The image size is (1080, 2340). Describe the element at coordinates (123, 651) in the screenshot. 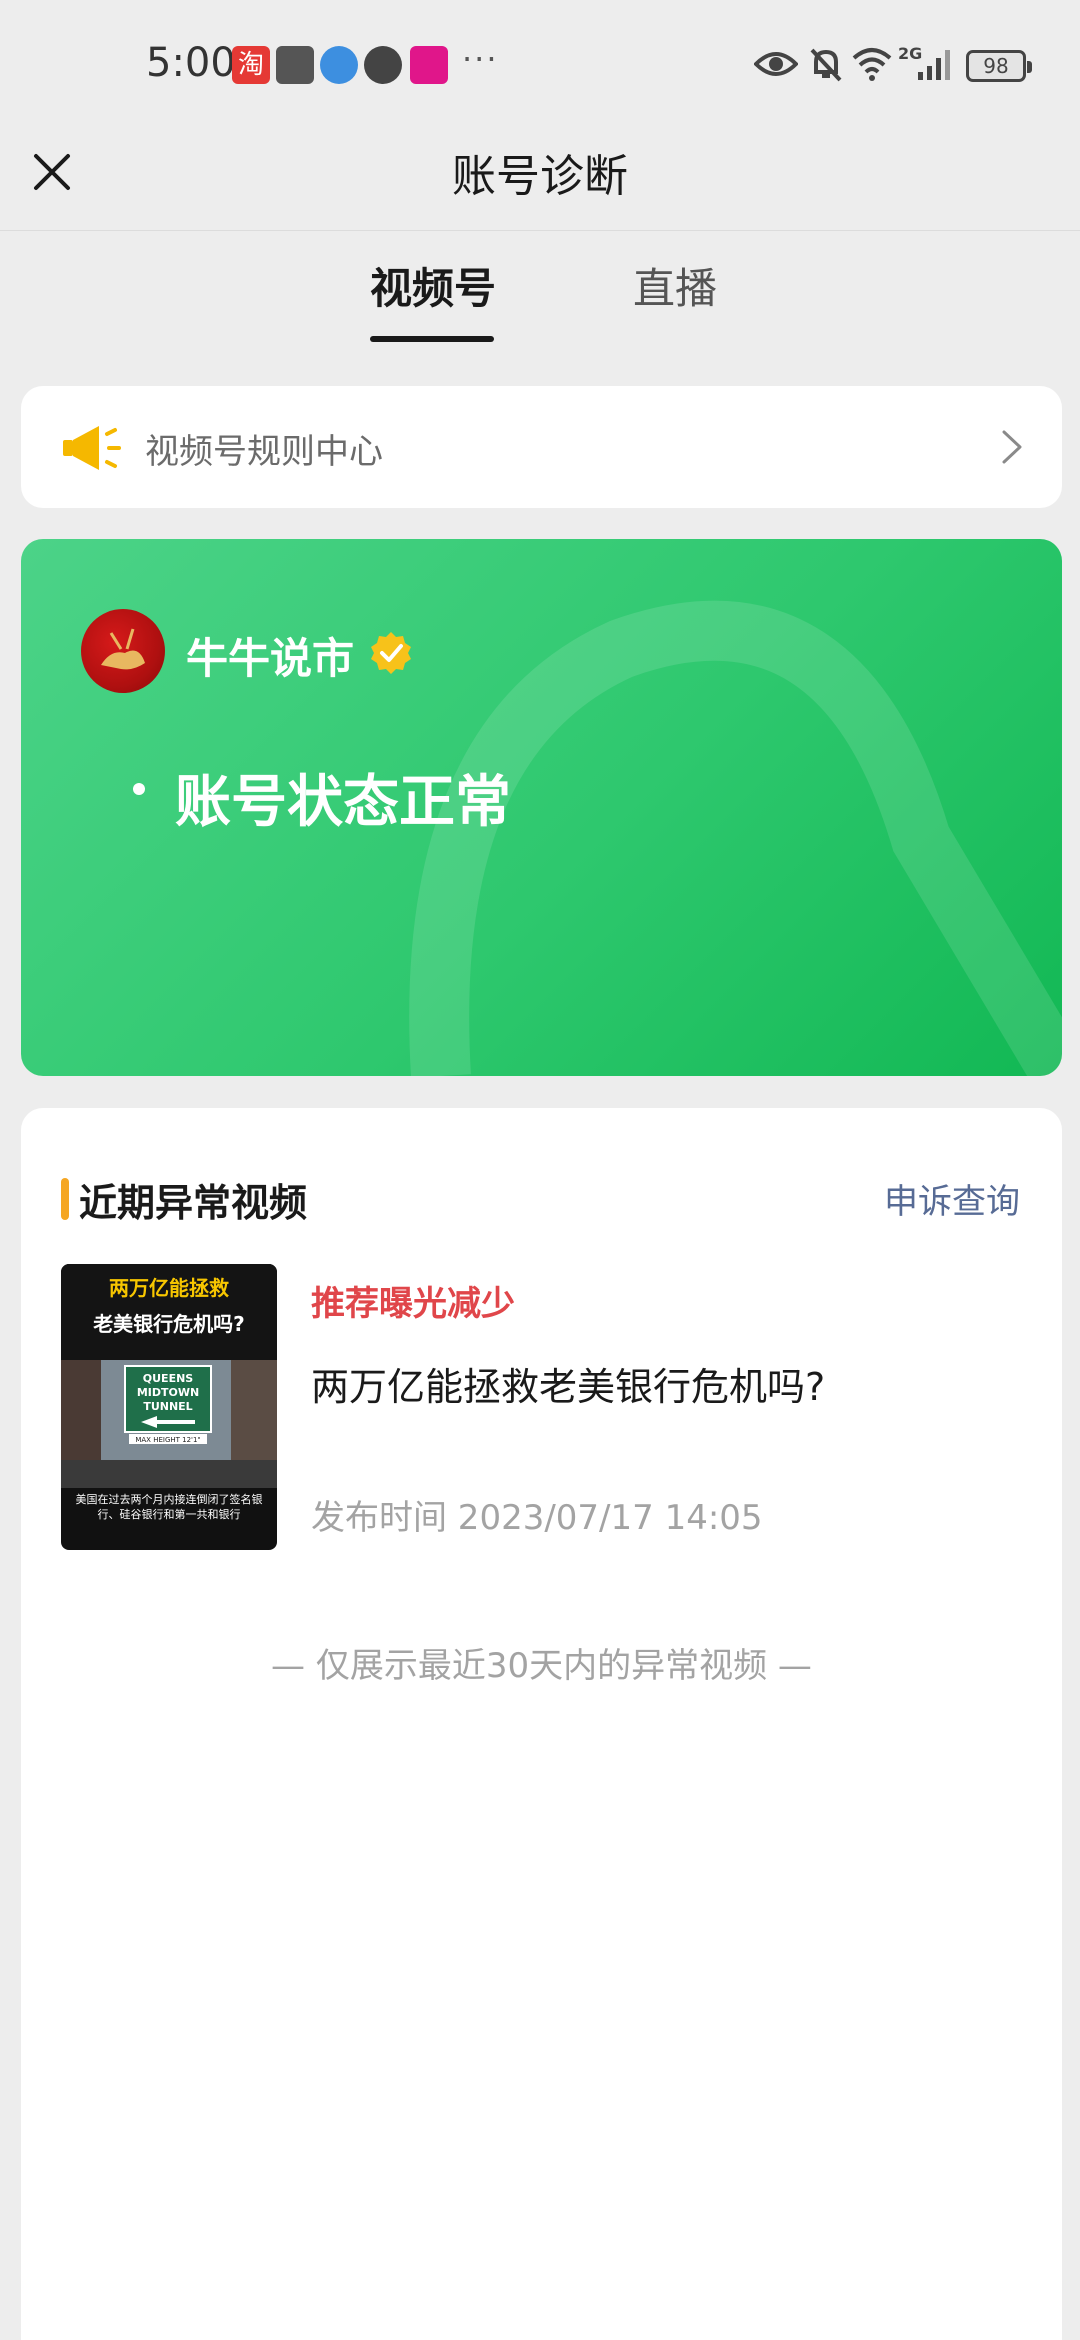

I see `avatar` at that location.